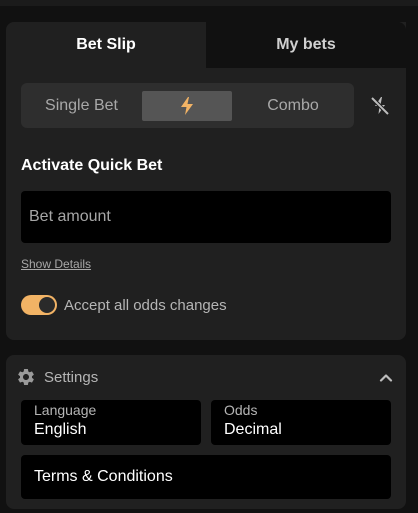 This screenshot has height=513, width=418. I want to click on bet-type-selector: Single Bet Combo, so click(187, 105).